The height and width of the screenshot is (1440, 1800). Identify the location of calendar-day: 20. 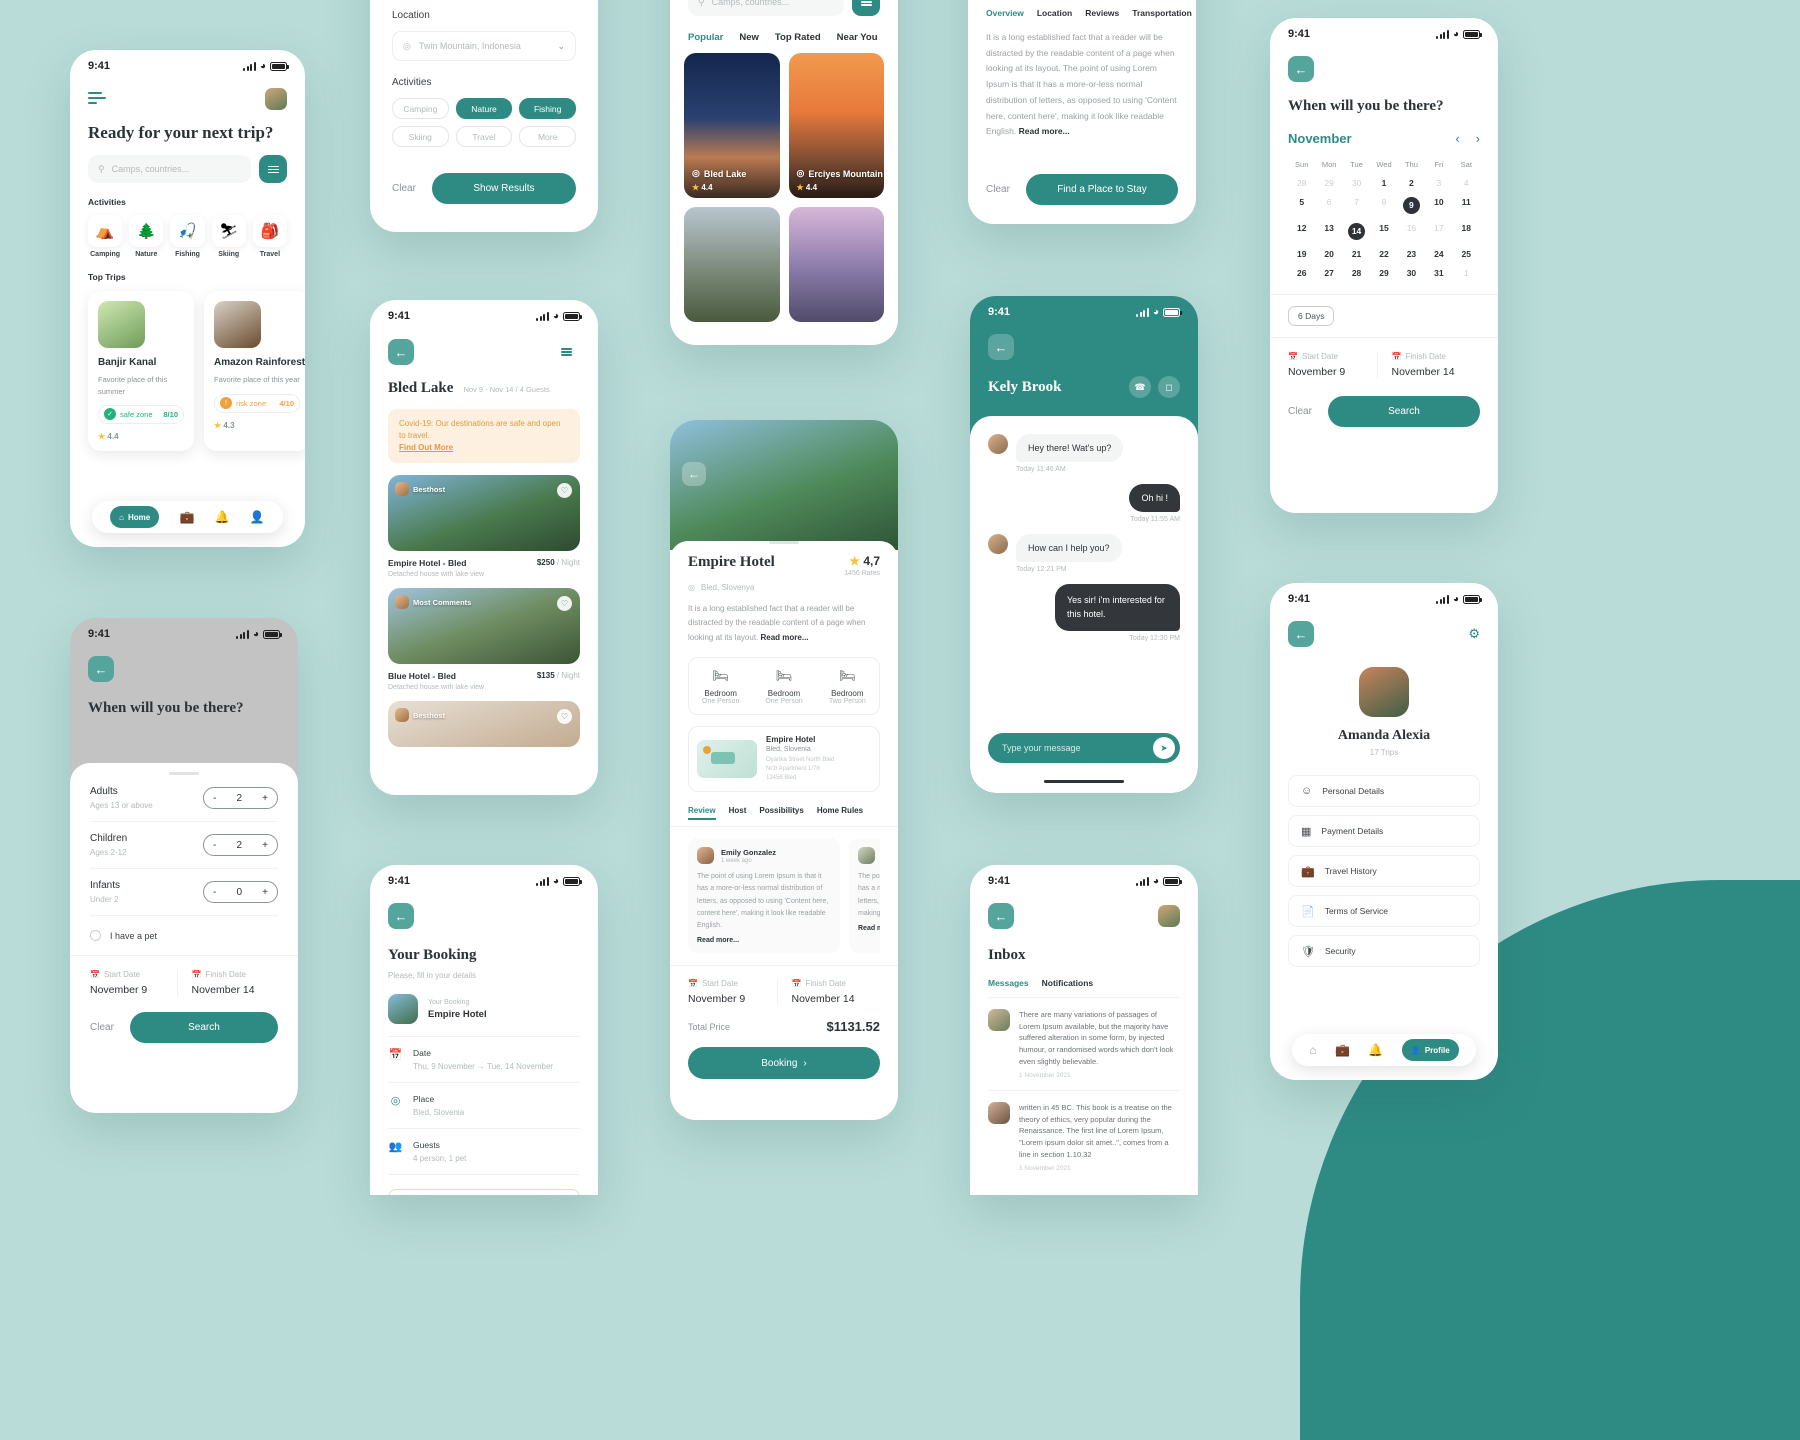
(1328, 254).